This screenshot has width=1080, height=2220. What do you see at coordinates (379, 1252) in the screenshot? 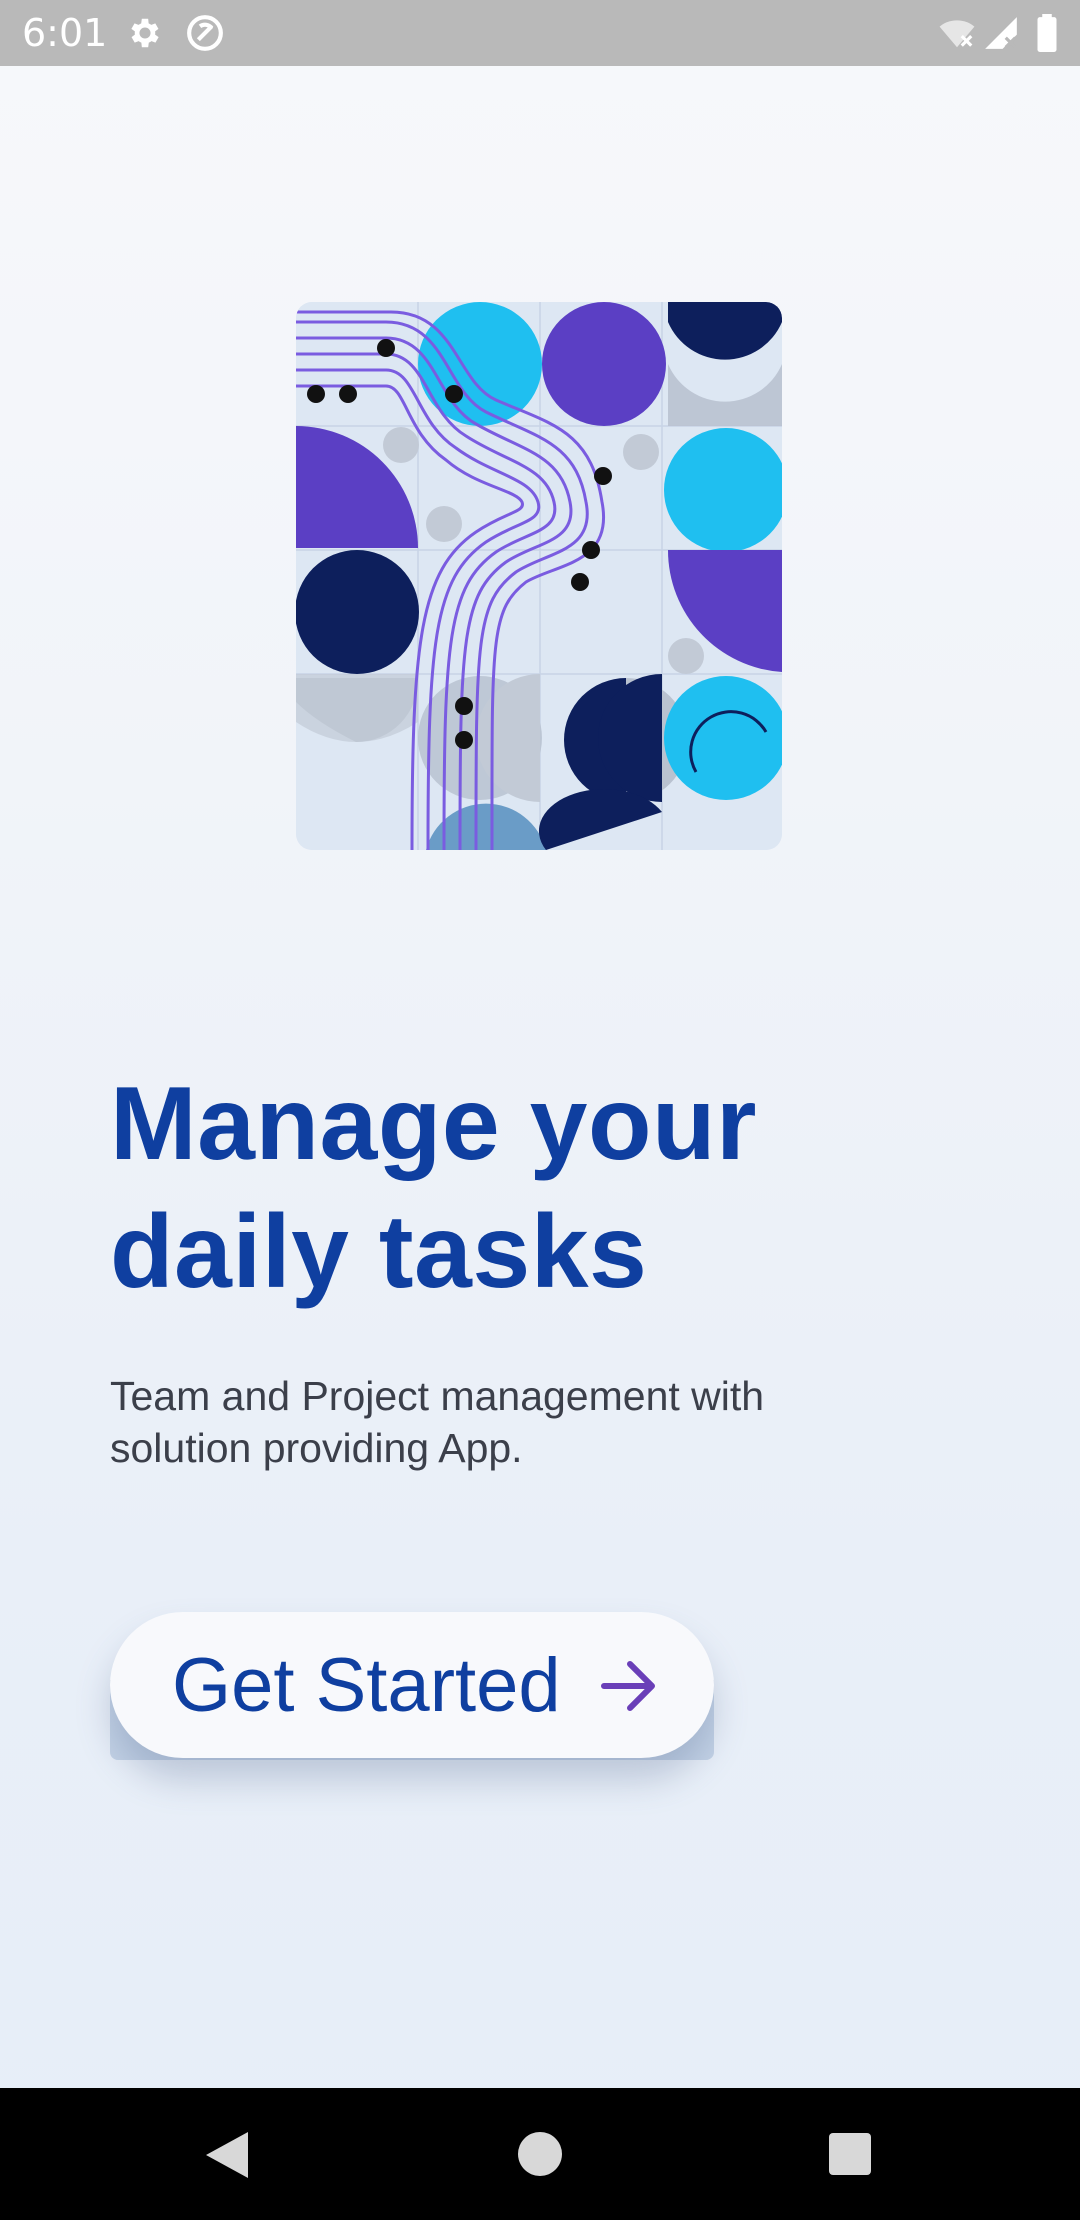
I see `headline-line-2: daily tasks` at bounding box center [379, 1252].